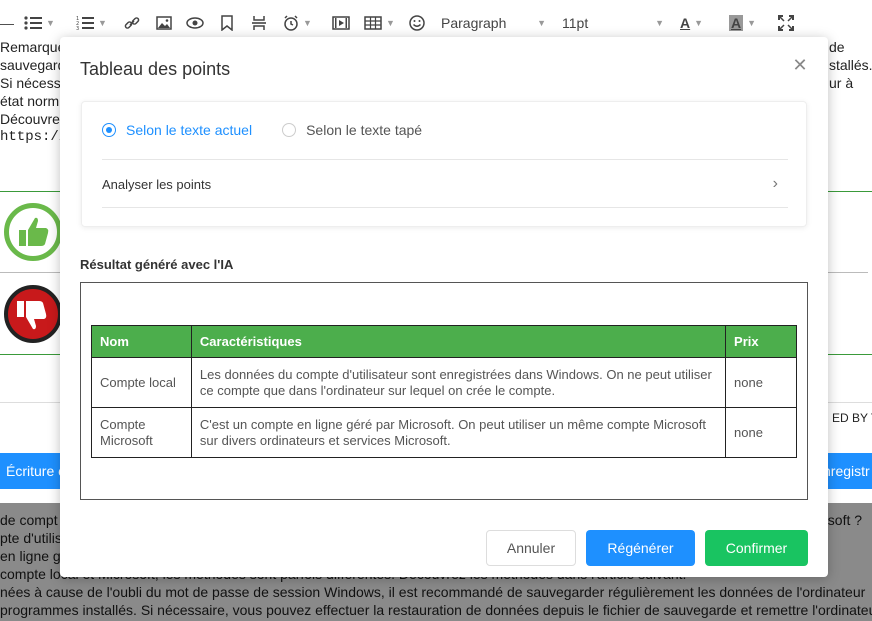 The image size is (872, 621). I want to click on close-icon: ✕, so click(800, 65).